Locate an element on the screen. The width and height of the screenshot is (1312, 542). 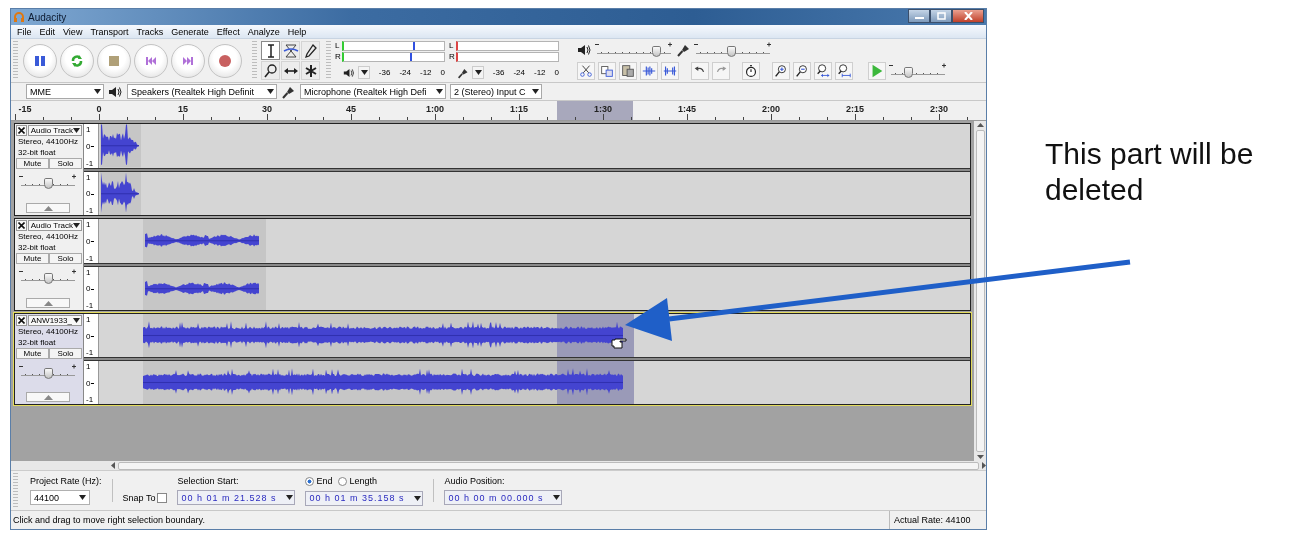
tool-button is located at coordinates (270, 50).